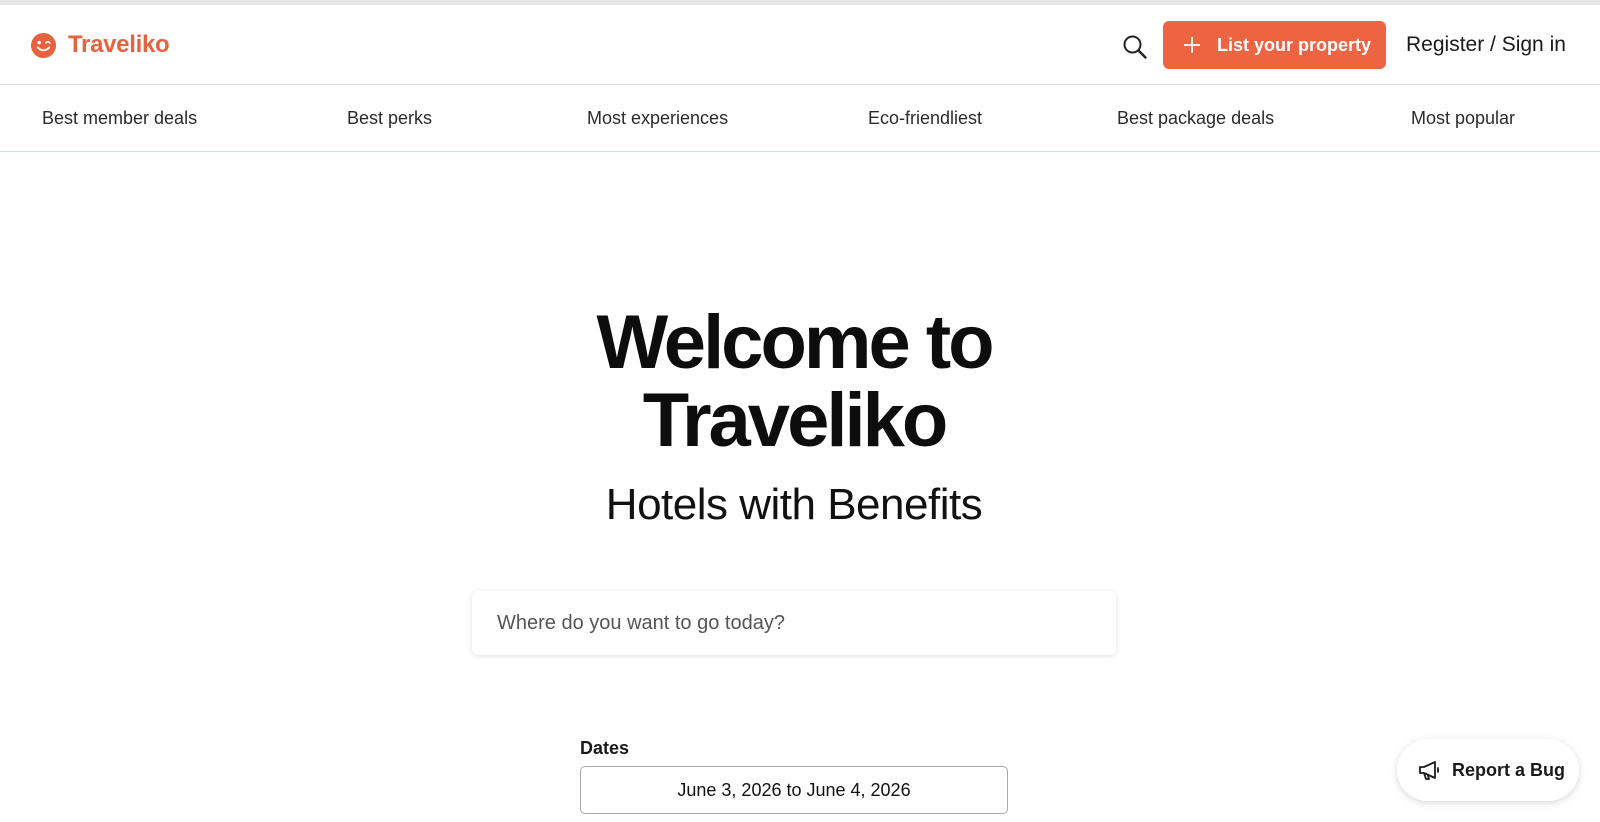 The image size is (1600, 822). I want to click on report-bug-button: Report a Bug, so click(1488, 770).